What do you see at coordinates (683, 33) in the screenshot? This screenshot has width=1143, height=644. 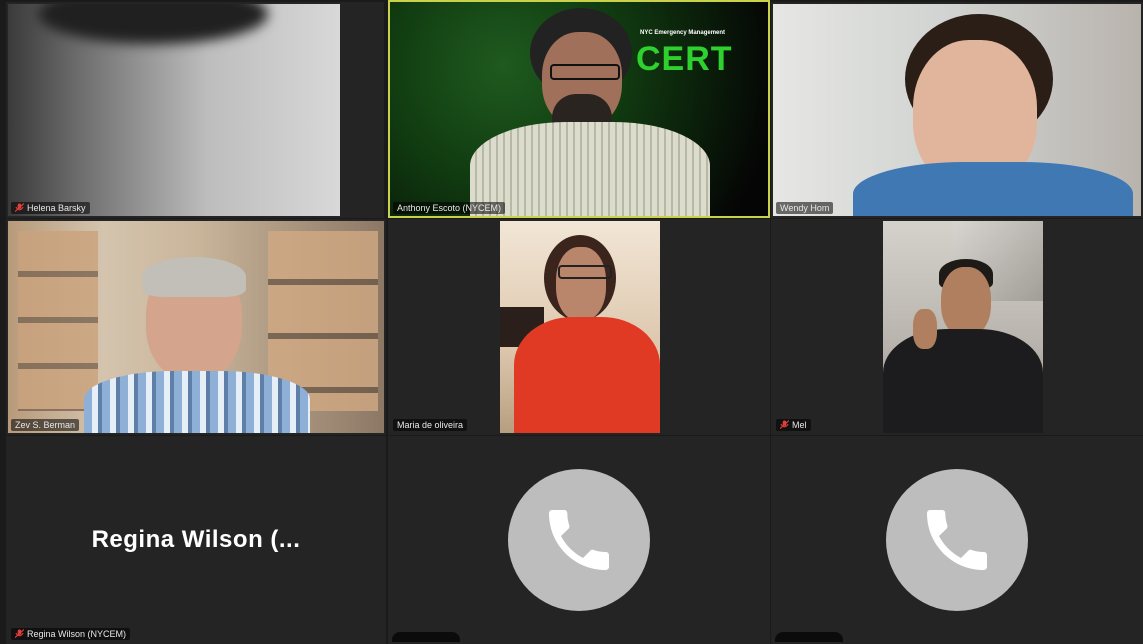 I see `backdrop-text-small: NYC Emergency Management` at bounding box center [683, 33].